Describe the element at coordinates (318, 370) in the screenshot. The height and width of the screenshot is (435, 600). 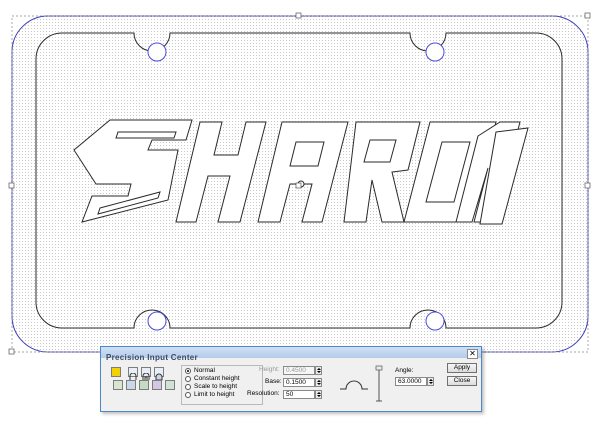
I see `height-spinner` at that location.